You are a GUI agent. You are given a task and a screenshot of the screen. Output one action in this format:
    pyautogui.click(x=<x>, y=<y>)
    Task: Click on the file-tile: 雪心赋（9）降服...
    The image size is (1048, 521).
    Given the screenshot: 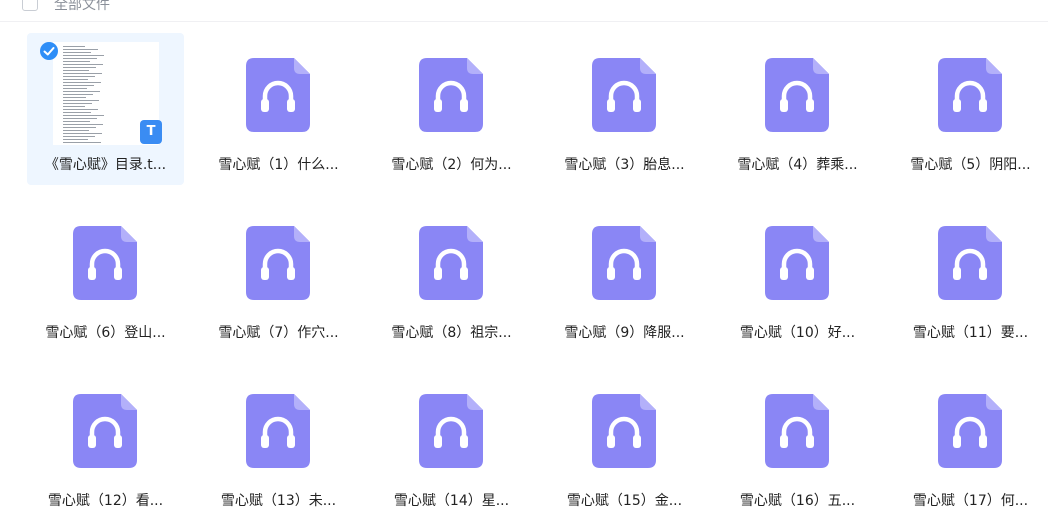 What is the action you would take?
    pyautogui.click(x=624, y=277)
    